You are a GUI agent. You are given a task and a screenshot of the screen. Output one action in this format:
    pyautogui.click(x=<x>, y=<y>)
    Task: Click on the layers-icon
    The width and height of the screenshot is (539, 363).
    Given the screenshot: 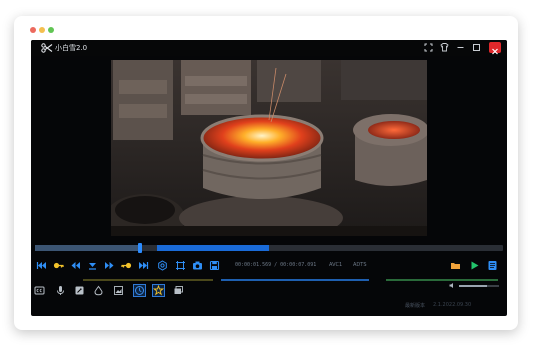 What is the action you would take?
    pyautogui.click(x=178, y=290)
    